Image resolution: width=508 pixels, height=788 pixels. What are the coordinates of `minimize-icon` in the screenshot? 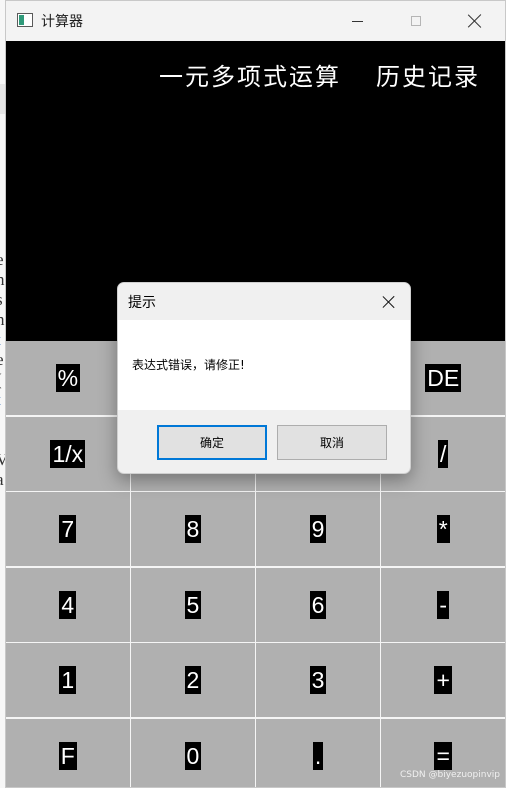 It's located at (357, 21).